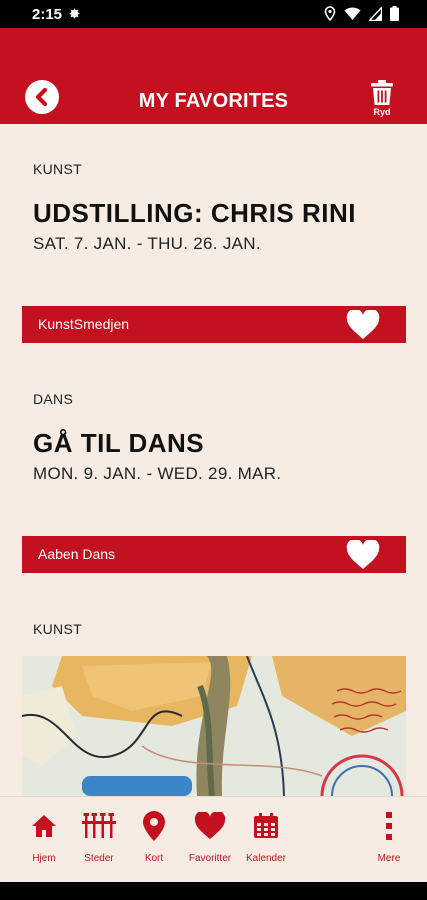 Image resolution: width=427 pixels, height=900 pixels. What do you see at coordinates (375, 13) in the screenshot?
I see `signal-icon` at bounding box center [375, 13].